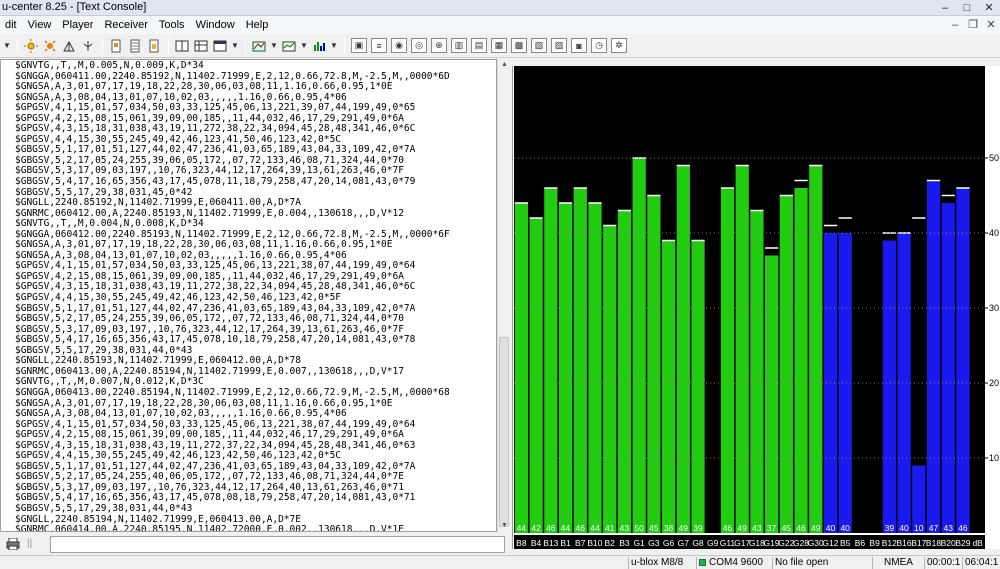 The image size is (1000, 569). Describe the element at coordinates (599, 45) in the screenshot. I see `clock-icon: ◷` at that location.